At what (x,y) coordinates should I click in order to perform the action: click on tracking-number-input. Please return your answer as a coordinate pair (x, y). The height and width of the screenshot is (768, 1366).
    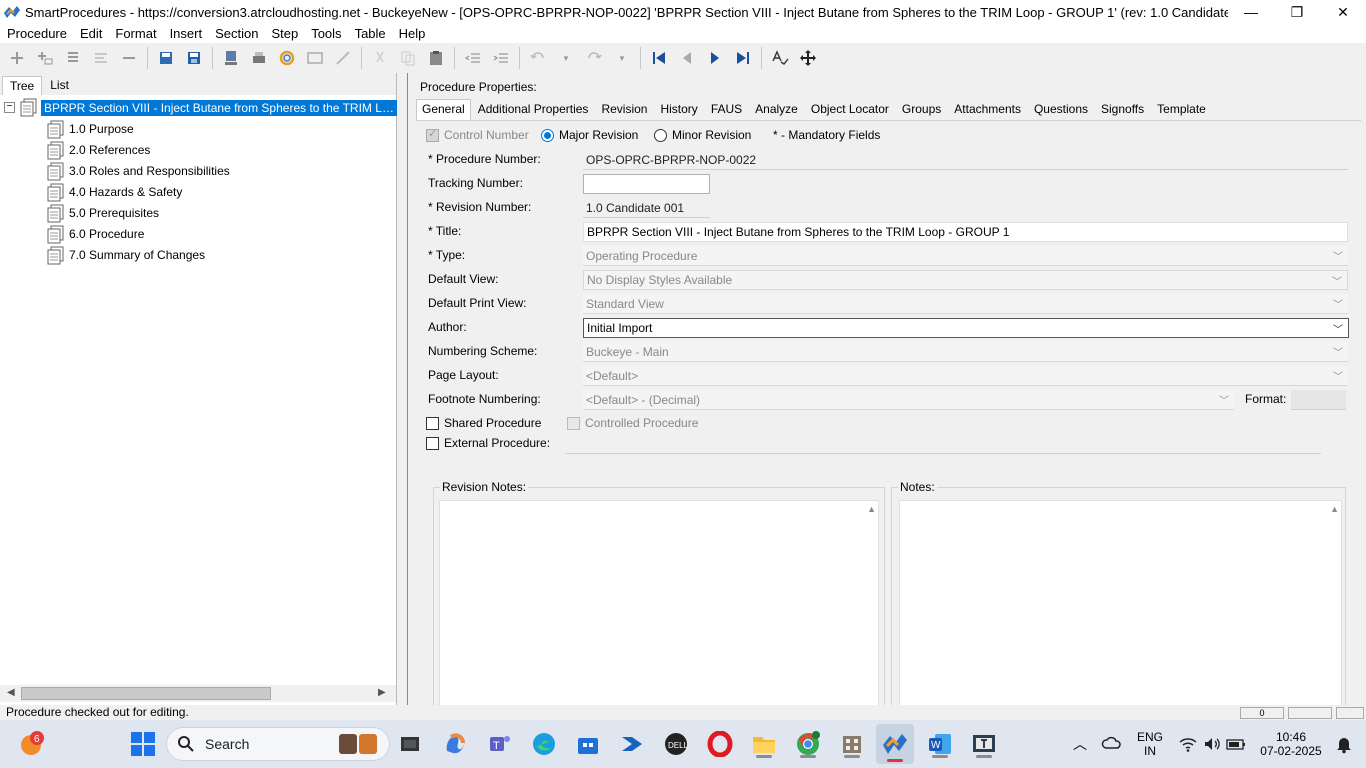
    Looking at the image, I should click on (646, 184).